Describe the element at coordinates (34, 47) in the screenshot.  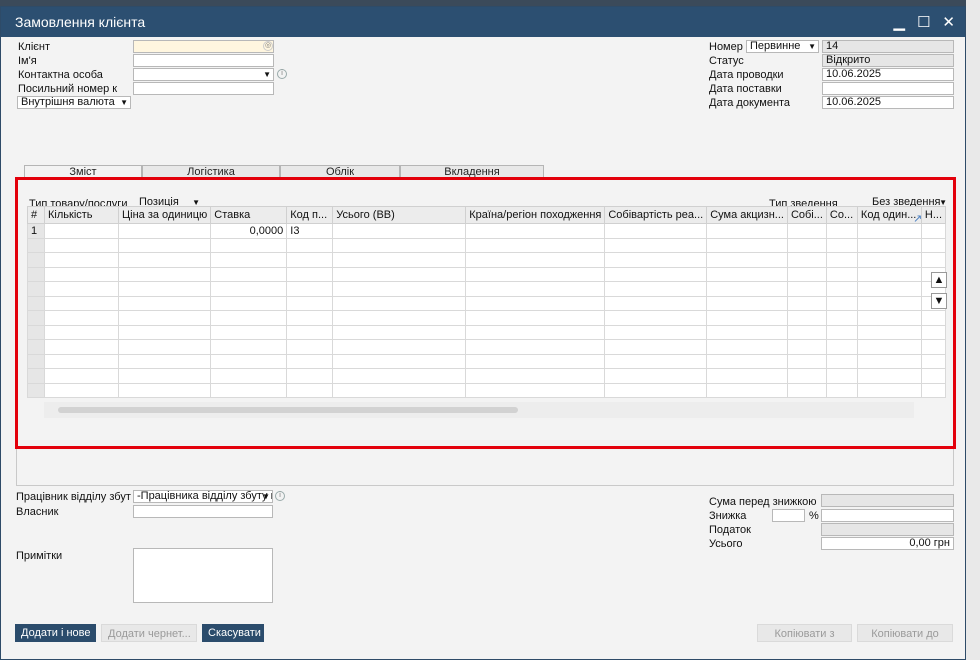
I see `client-label: Клієнт` at that location.